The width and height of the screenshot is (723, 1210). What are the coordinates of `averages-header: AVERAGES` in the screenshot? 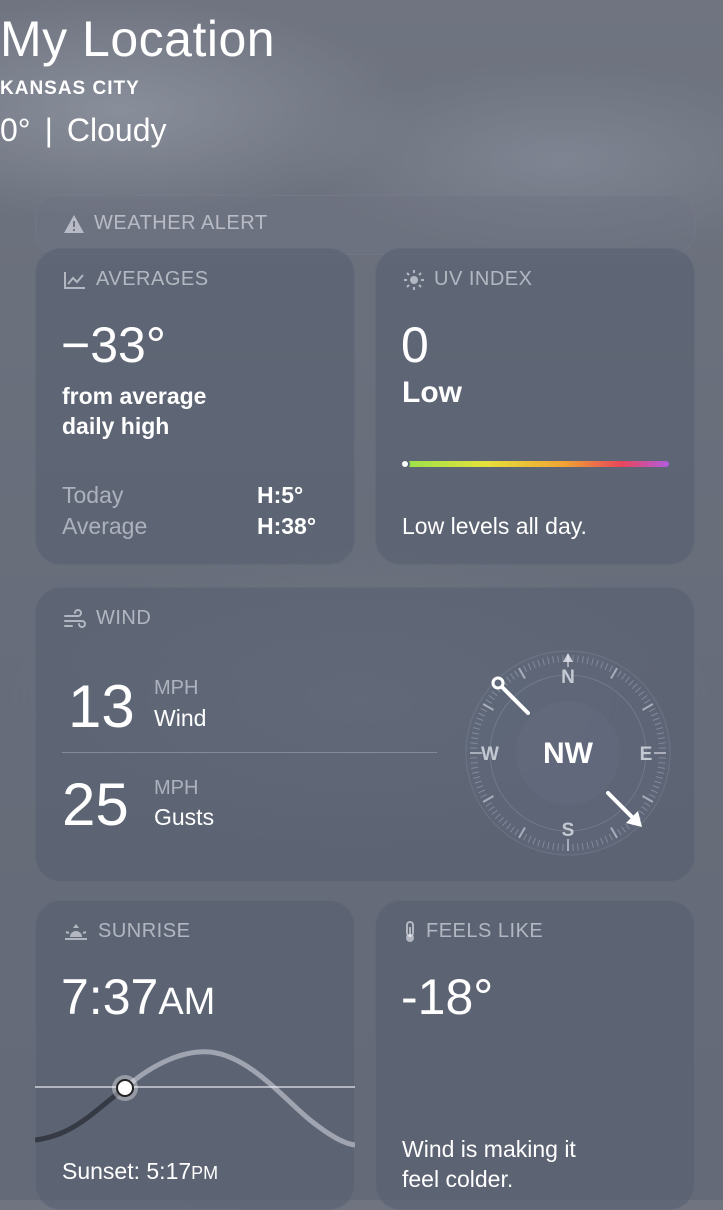 It's located at (136, 279).